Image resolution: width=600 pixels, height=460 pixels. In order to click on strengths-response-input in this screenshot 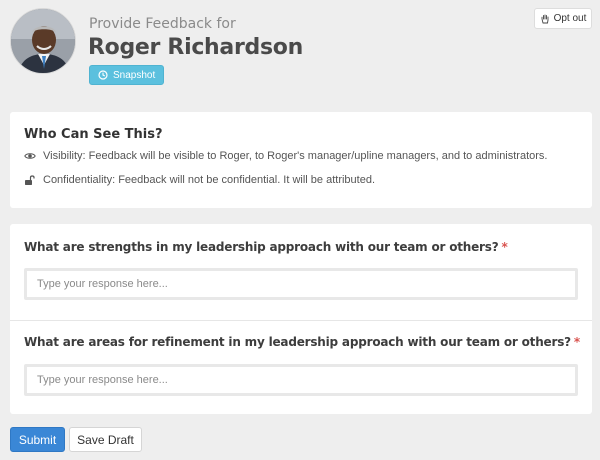, I will do `click(301, 284)`.